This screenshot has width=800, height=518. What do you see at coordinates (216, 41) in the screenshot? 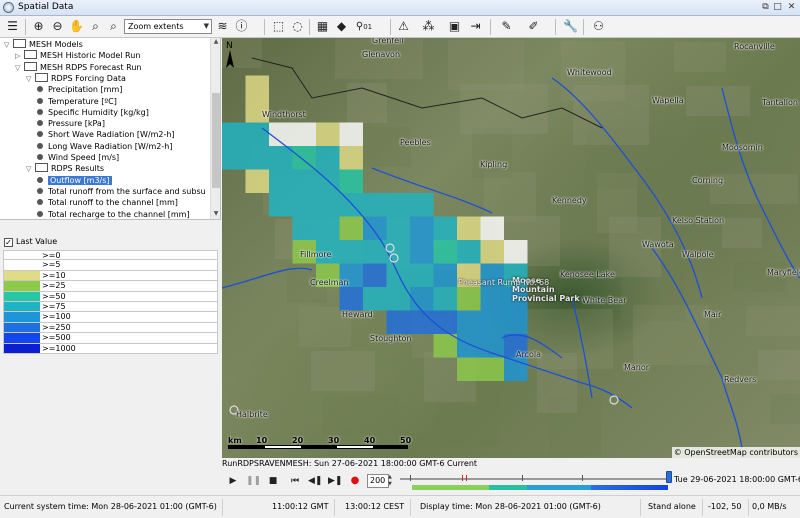
I see `scroll-up-icon: ▲` at bounding box center [216, 41].